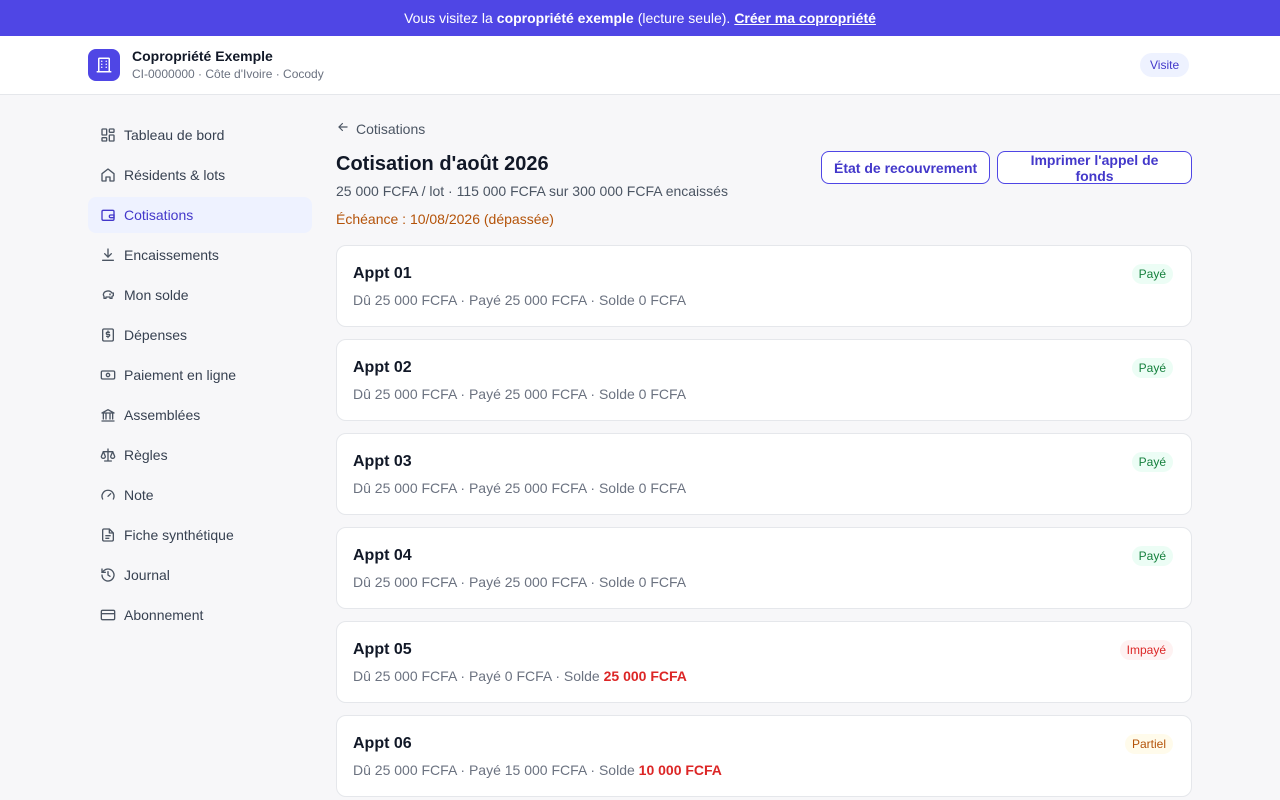  What do you see at coordinates (1094, 167) in the screenshot?
I see `print-call-button: Imprimer l'appel de fonds` at bounding box center [1094, 167].